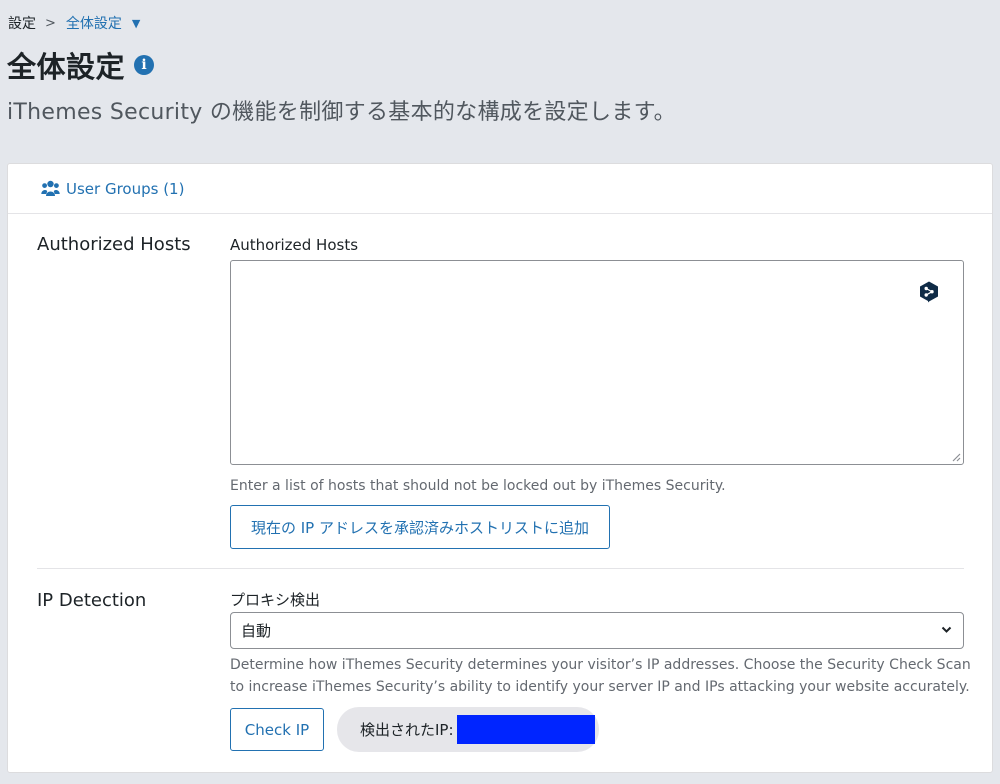 The width and height of the screenshot is (1000, 784). Describe the element at coordinates (66, 67) in the screenshot. I see `page-title: 全体設定` at that location.